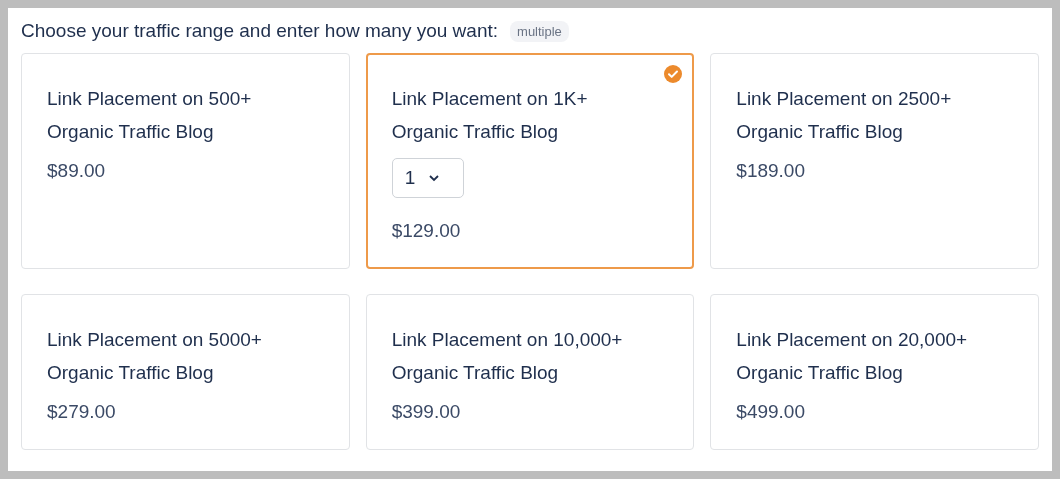 This screenshot has width=1060, height=479. What do you see at coordinates (490, 115) in the screenshot?
I see `option-title: Link Placement on 1K+ Organic Traffic Blog` at bounding box center [490, 115].